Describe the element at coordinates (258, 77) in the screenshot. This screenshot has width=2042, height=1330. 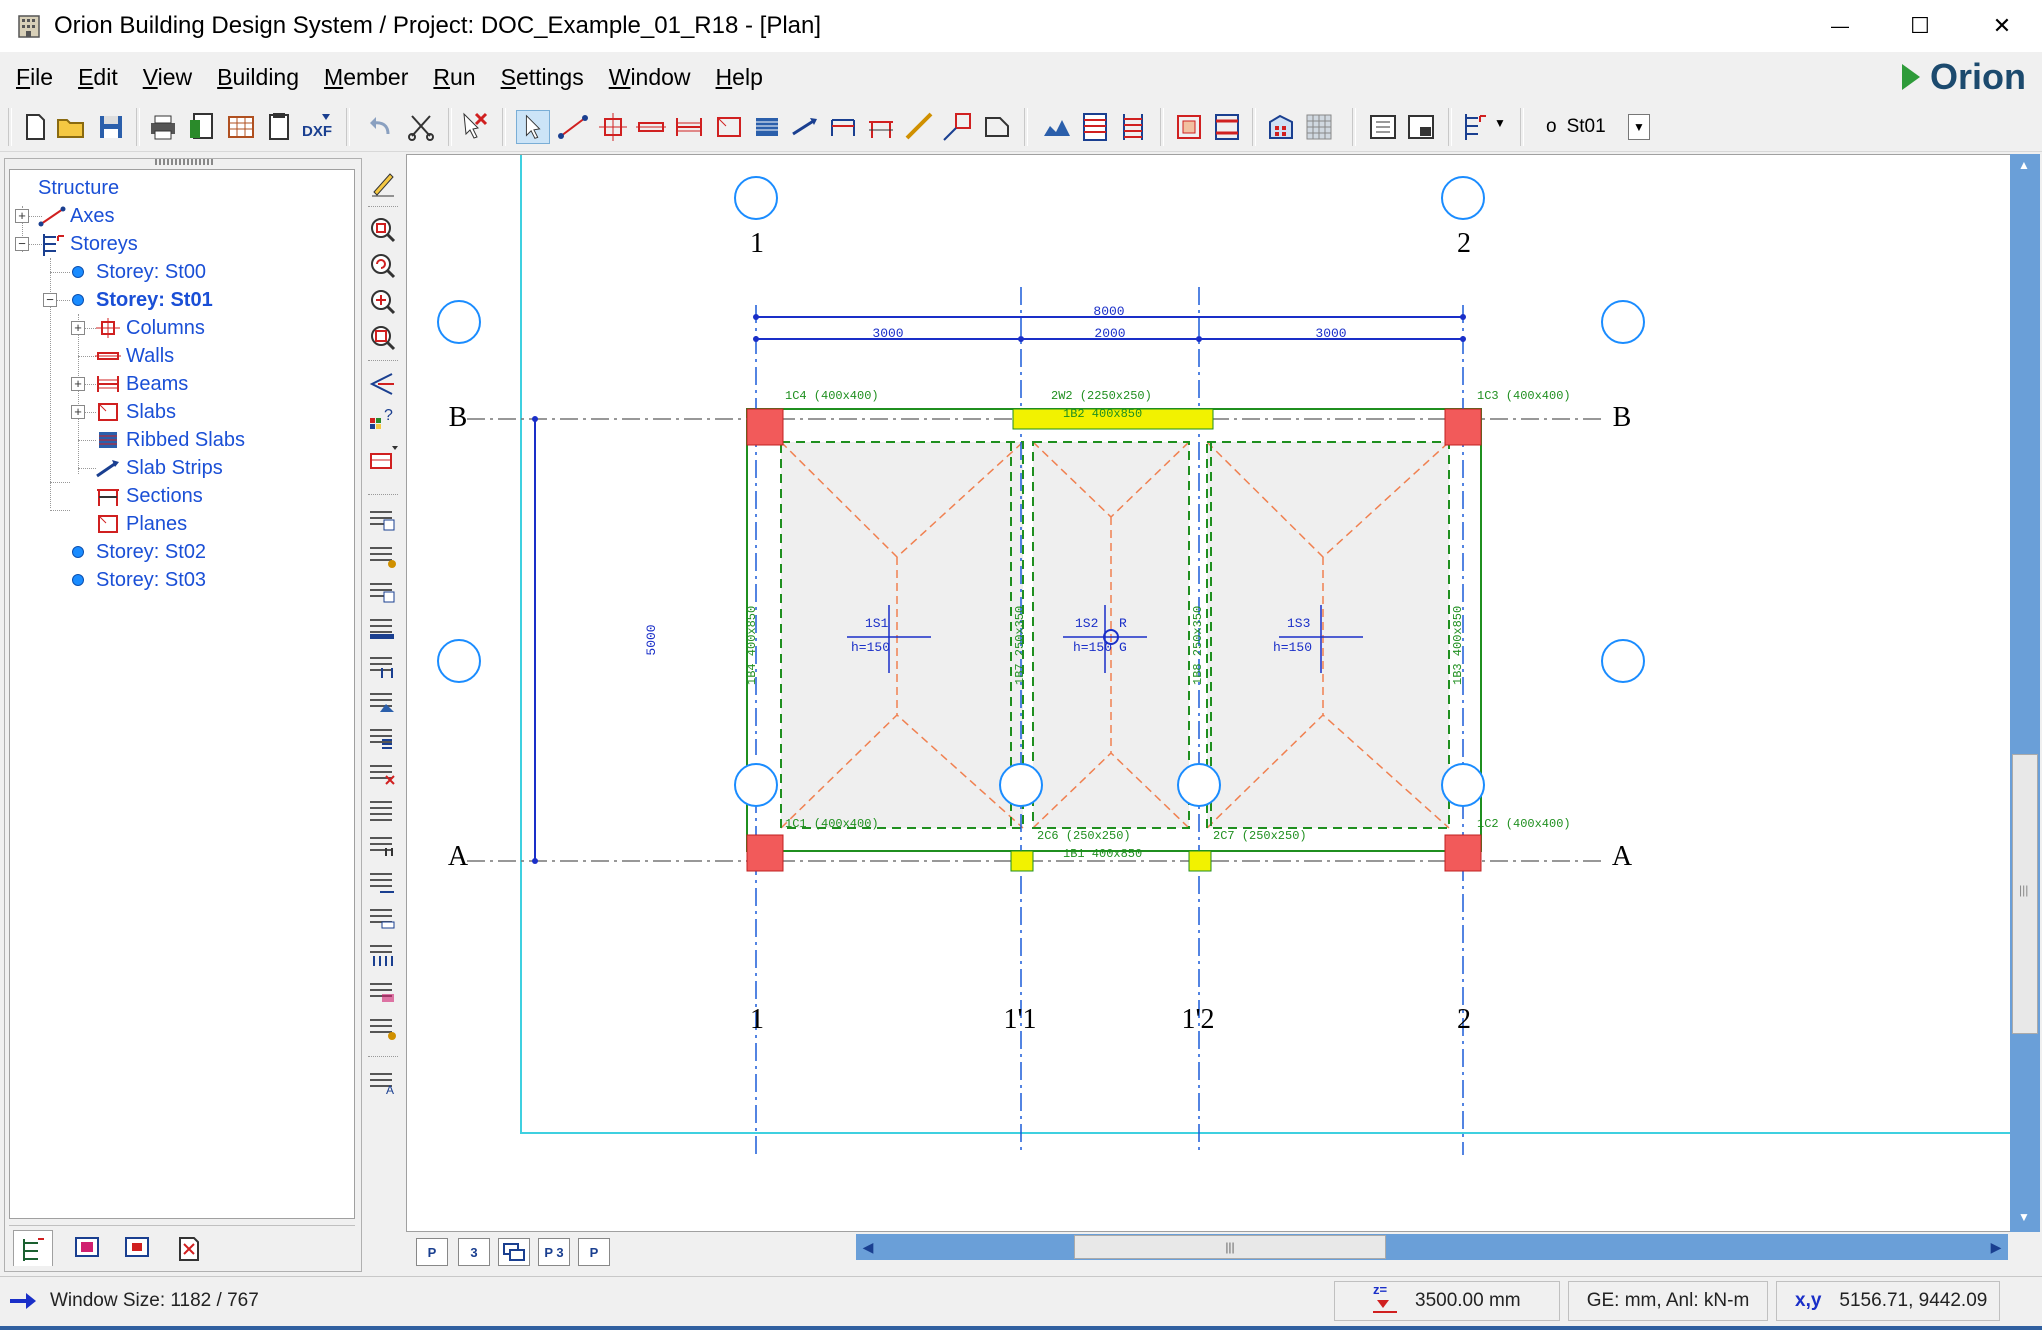
I see `menu-building: Building` at that location.